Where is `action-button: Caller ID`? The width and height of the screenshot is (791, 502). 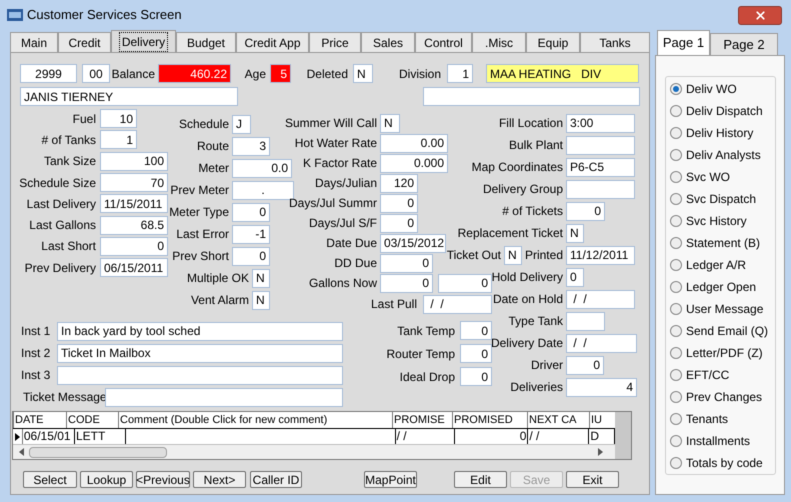
action-button: Caller ID is located at coordinates (276, 479).